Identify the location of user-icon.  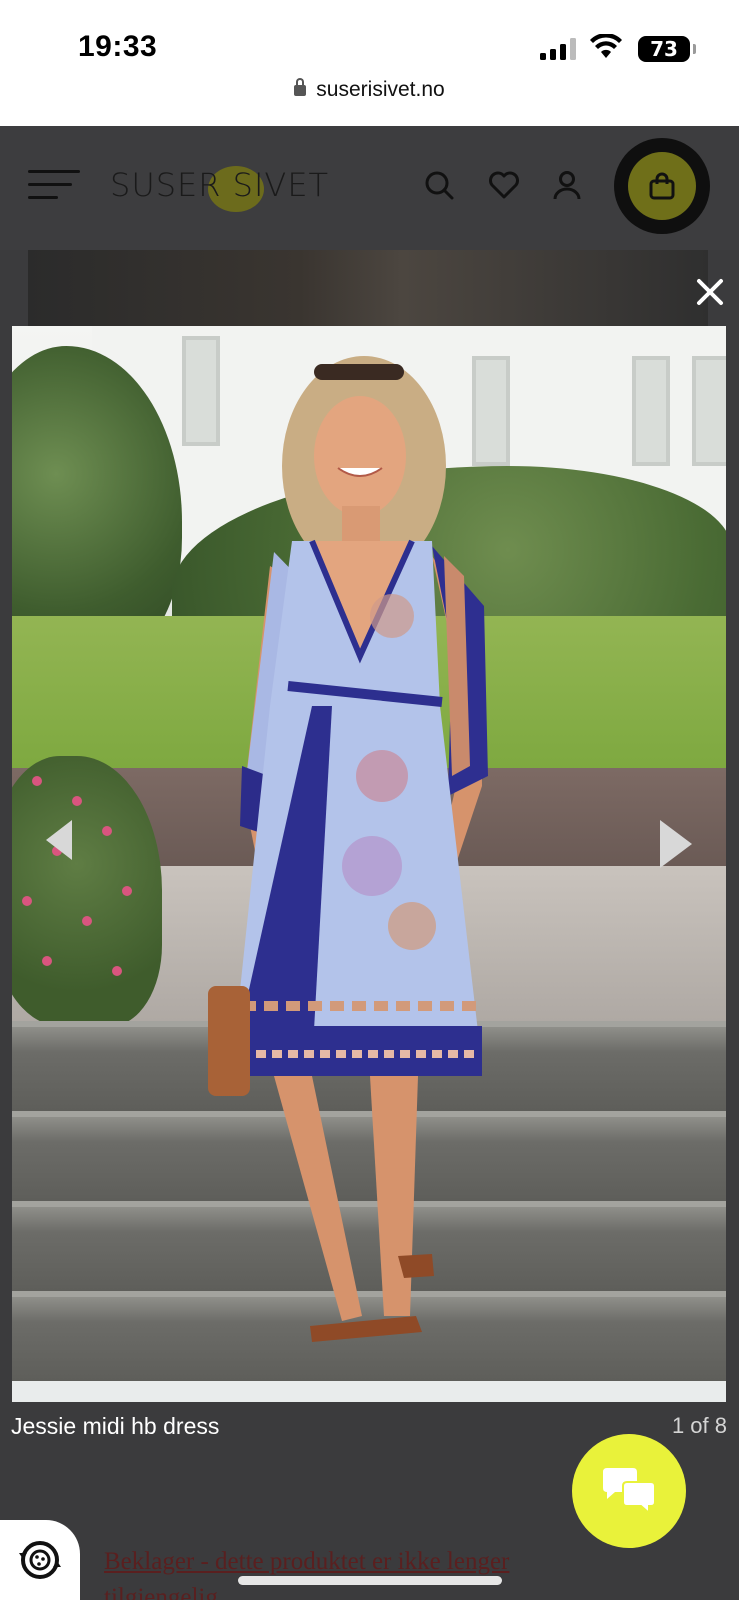
(567, 185).